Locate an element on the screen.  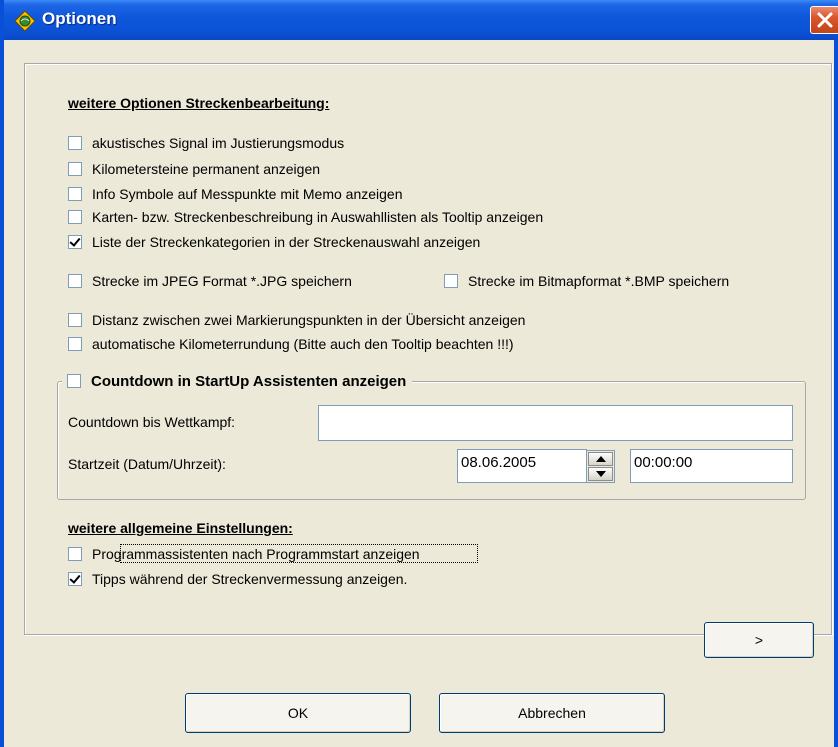
countdown-until-label: Countdown bis Wettkampf: is located at coordinates (152, 422).